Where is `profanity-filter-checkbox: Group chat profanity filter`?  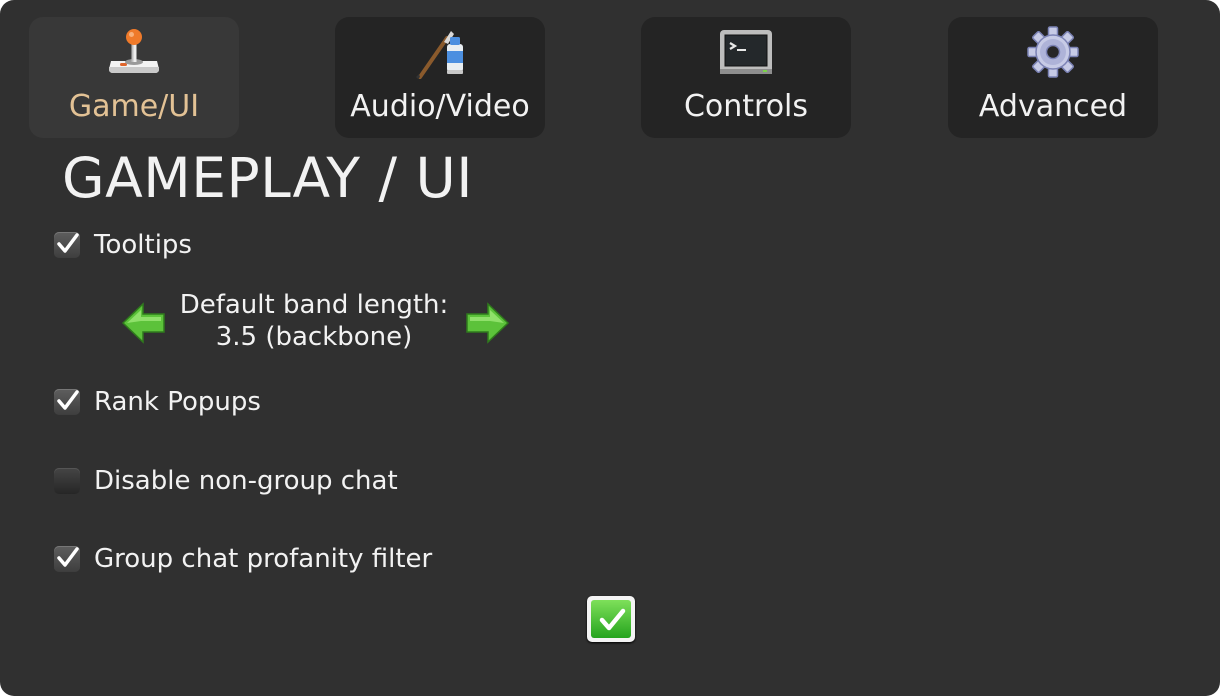
profanity-filter-checkbox: Group chat profanity filter is located at coordinates (254, 558).